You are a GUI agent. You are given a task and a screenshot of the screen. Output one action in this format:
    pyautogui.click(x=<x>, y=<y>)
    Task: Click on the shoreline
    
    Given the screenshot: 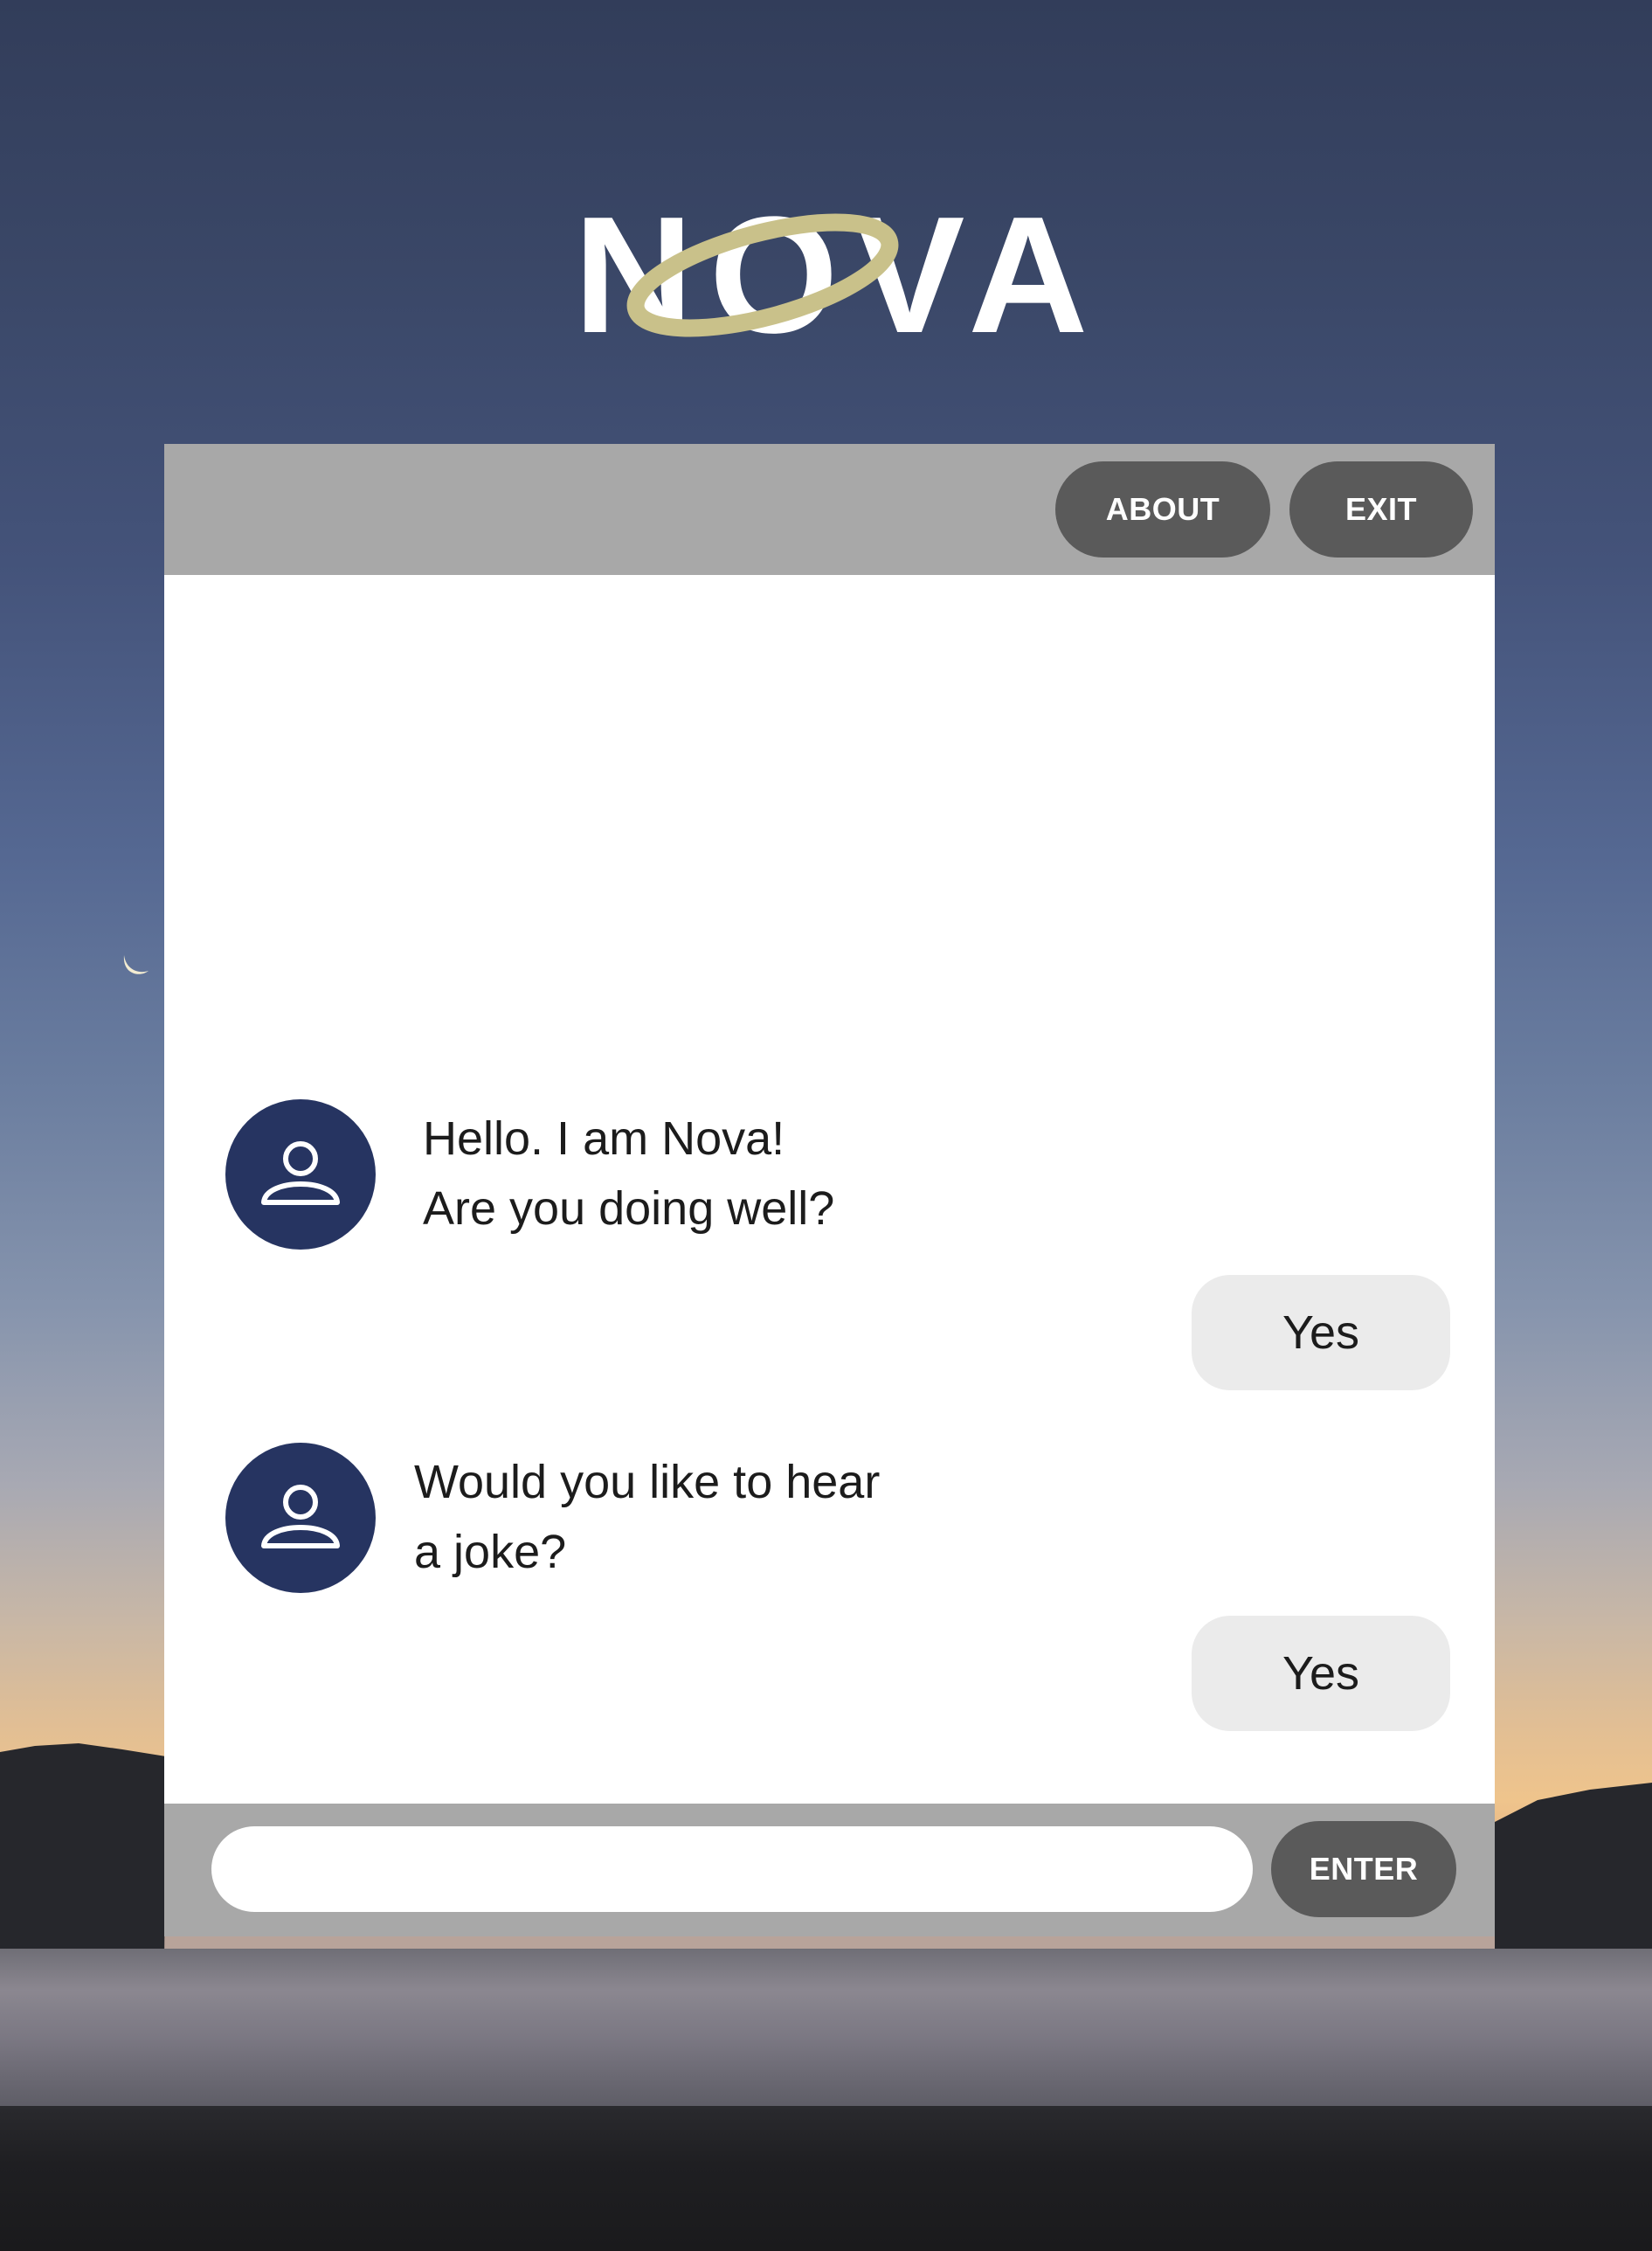 What is the action you would take?
    pyautogui.click(x=826, y=2179)
    